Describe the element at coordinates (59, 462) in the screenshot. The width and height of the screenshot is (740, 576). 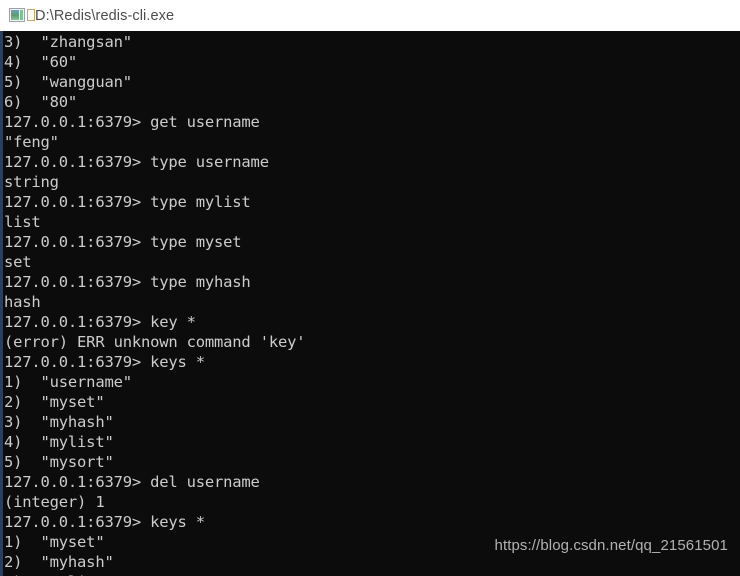
I see `terminal-line: 5) "mysort"` at that location.